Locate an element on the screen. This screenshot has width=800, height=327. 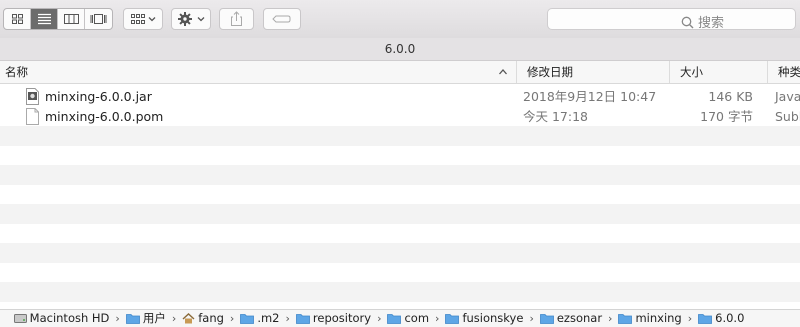
file-kind: Java is located at coordinates (787, 96).